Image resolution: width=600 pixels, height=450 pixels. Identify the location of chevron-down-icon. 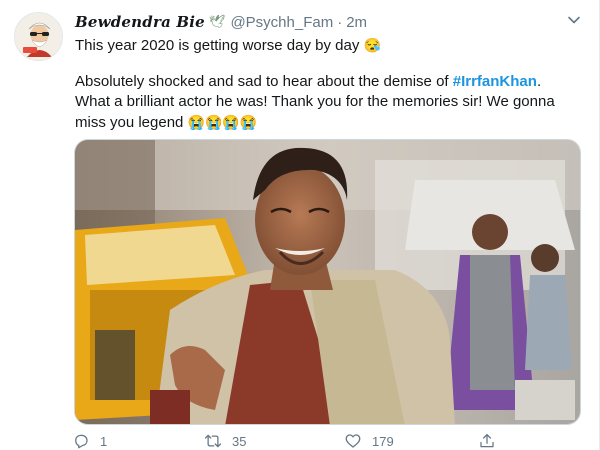
(574, 20).